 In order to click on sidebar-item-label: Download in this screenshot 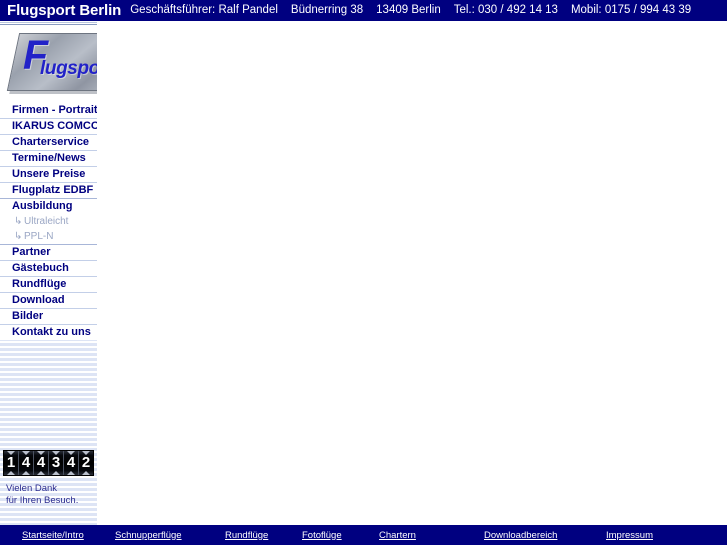, I will do `click(38, 300)`.